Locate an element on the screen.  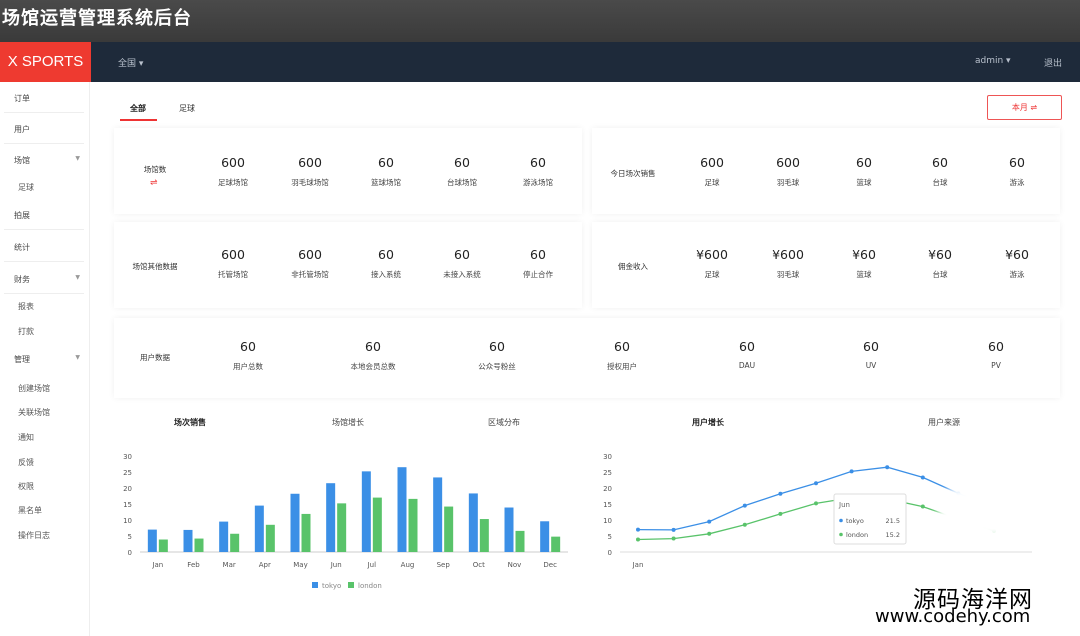
sidebar-item-feedback: 反馈 is located at coordinates (53, 464).